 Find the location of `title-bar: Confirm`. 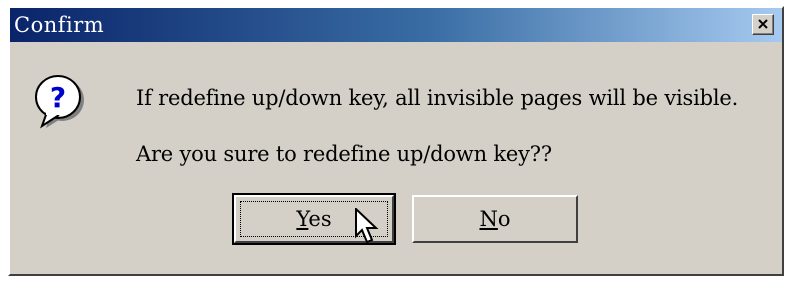

title-bar: Confirm is located at coordinates (396, 25).